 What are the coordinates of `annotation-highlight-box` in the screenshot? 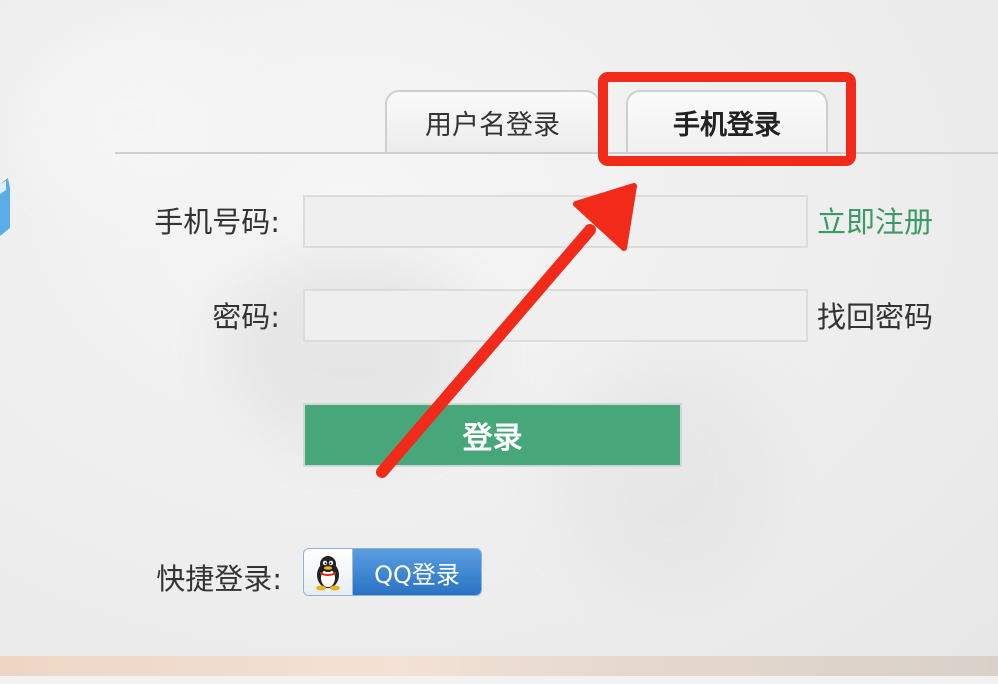 It's located at (727, 119).